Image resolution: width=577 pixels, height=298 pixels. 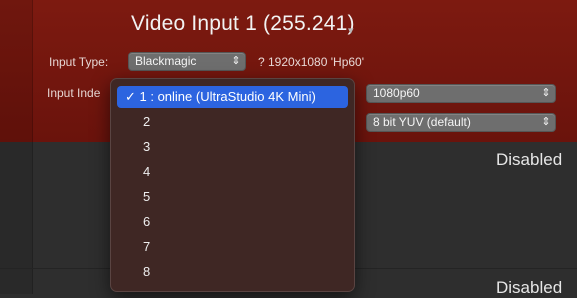 I want to click on status-disabled-2: Disabled, so click(x=529, y=287).